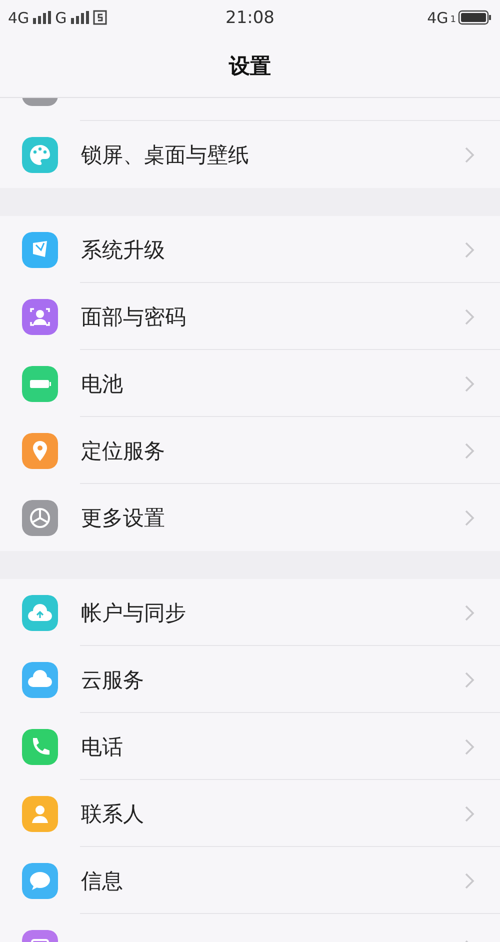 The height and width of the screenshot is (942, 500). I want to click on settings-item: 帐户与同步, so click(272, 612).